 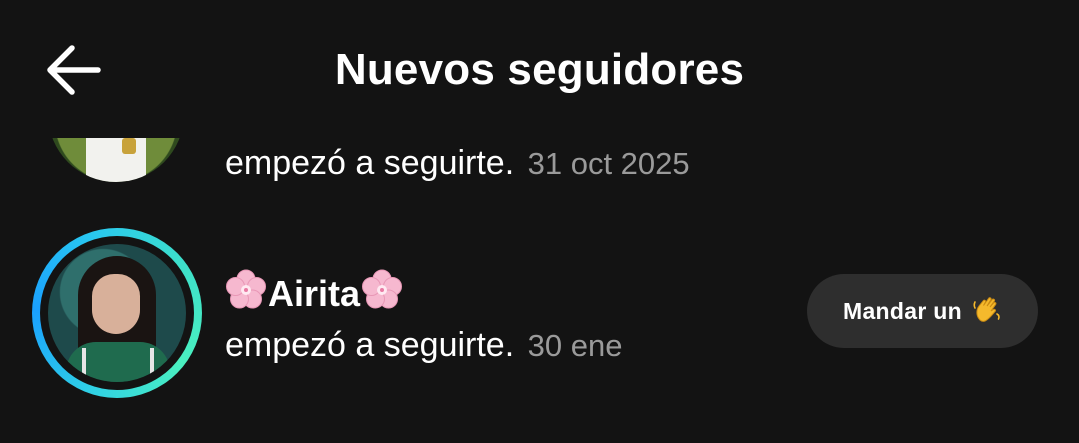 I want to click on username: Airita, so click(x=314, y=294).